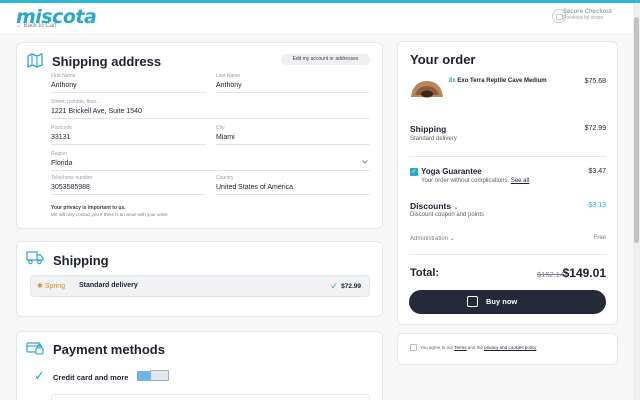 This screenshot has width=640, height=400. I want to click on postcode-label: Postcode, so click(61, 128).